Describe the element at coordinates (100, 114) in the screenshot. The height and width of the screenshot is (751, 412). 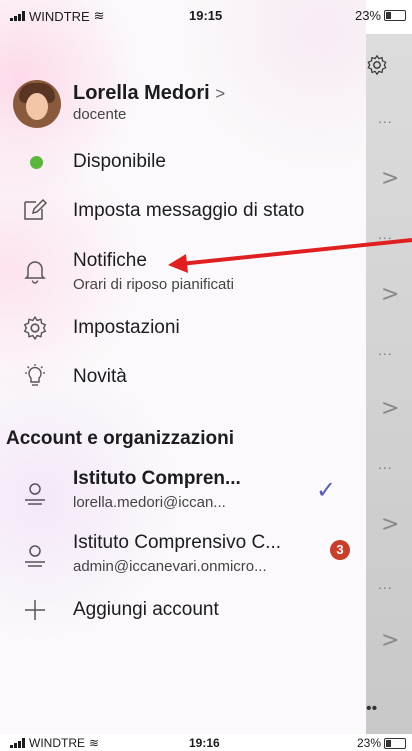
I see `profile-role: docente` at that location.